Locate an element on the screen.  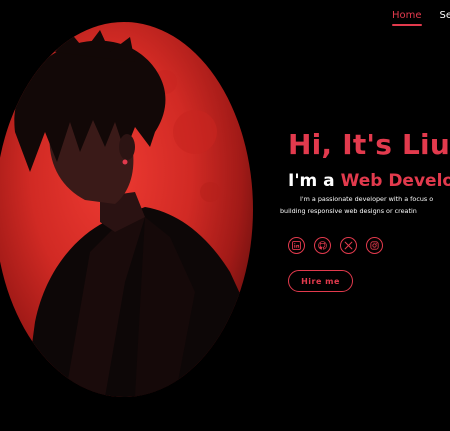
x-link is located at coordinates (348, 245).